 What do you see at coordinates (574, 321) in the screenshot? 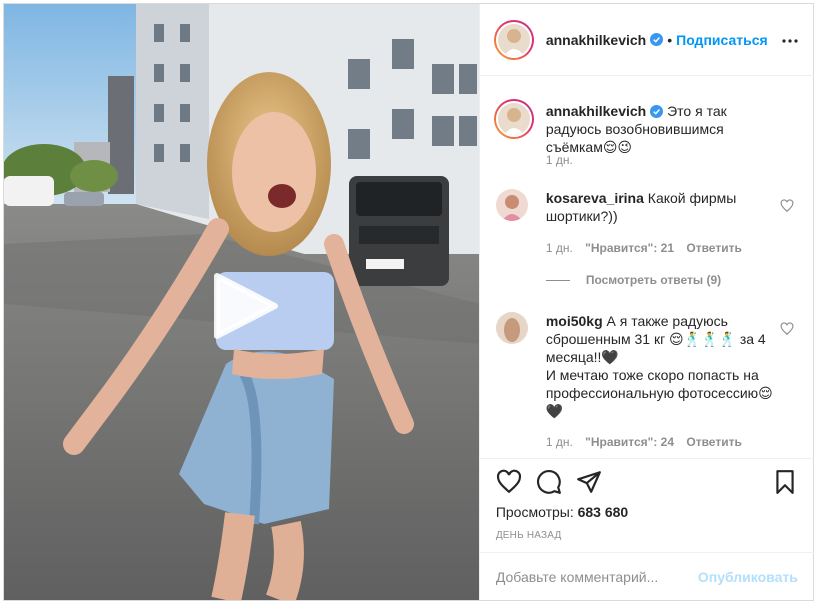
I see `comment-username: moi50kg` at bounding box center [574, 321].